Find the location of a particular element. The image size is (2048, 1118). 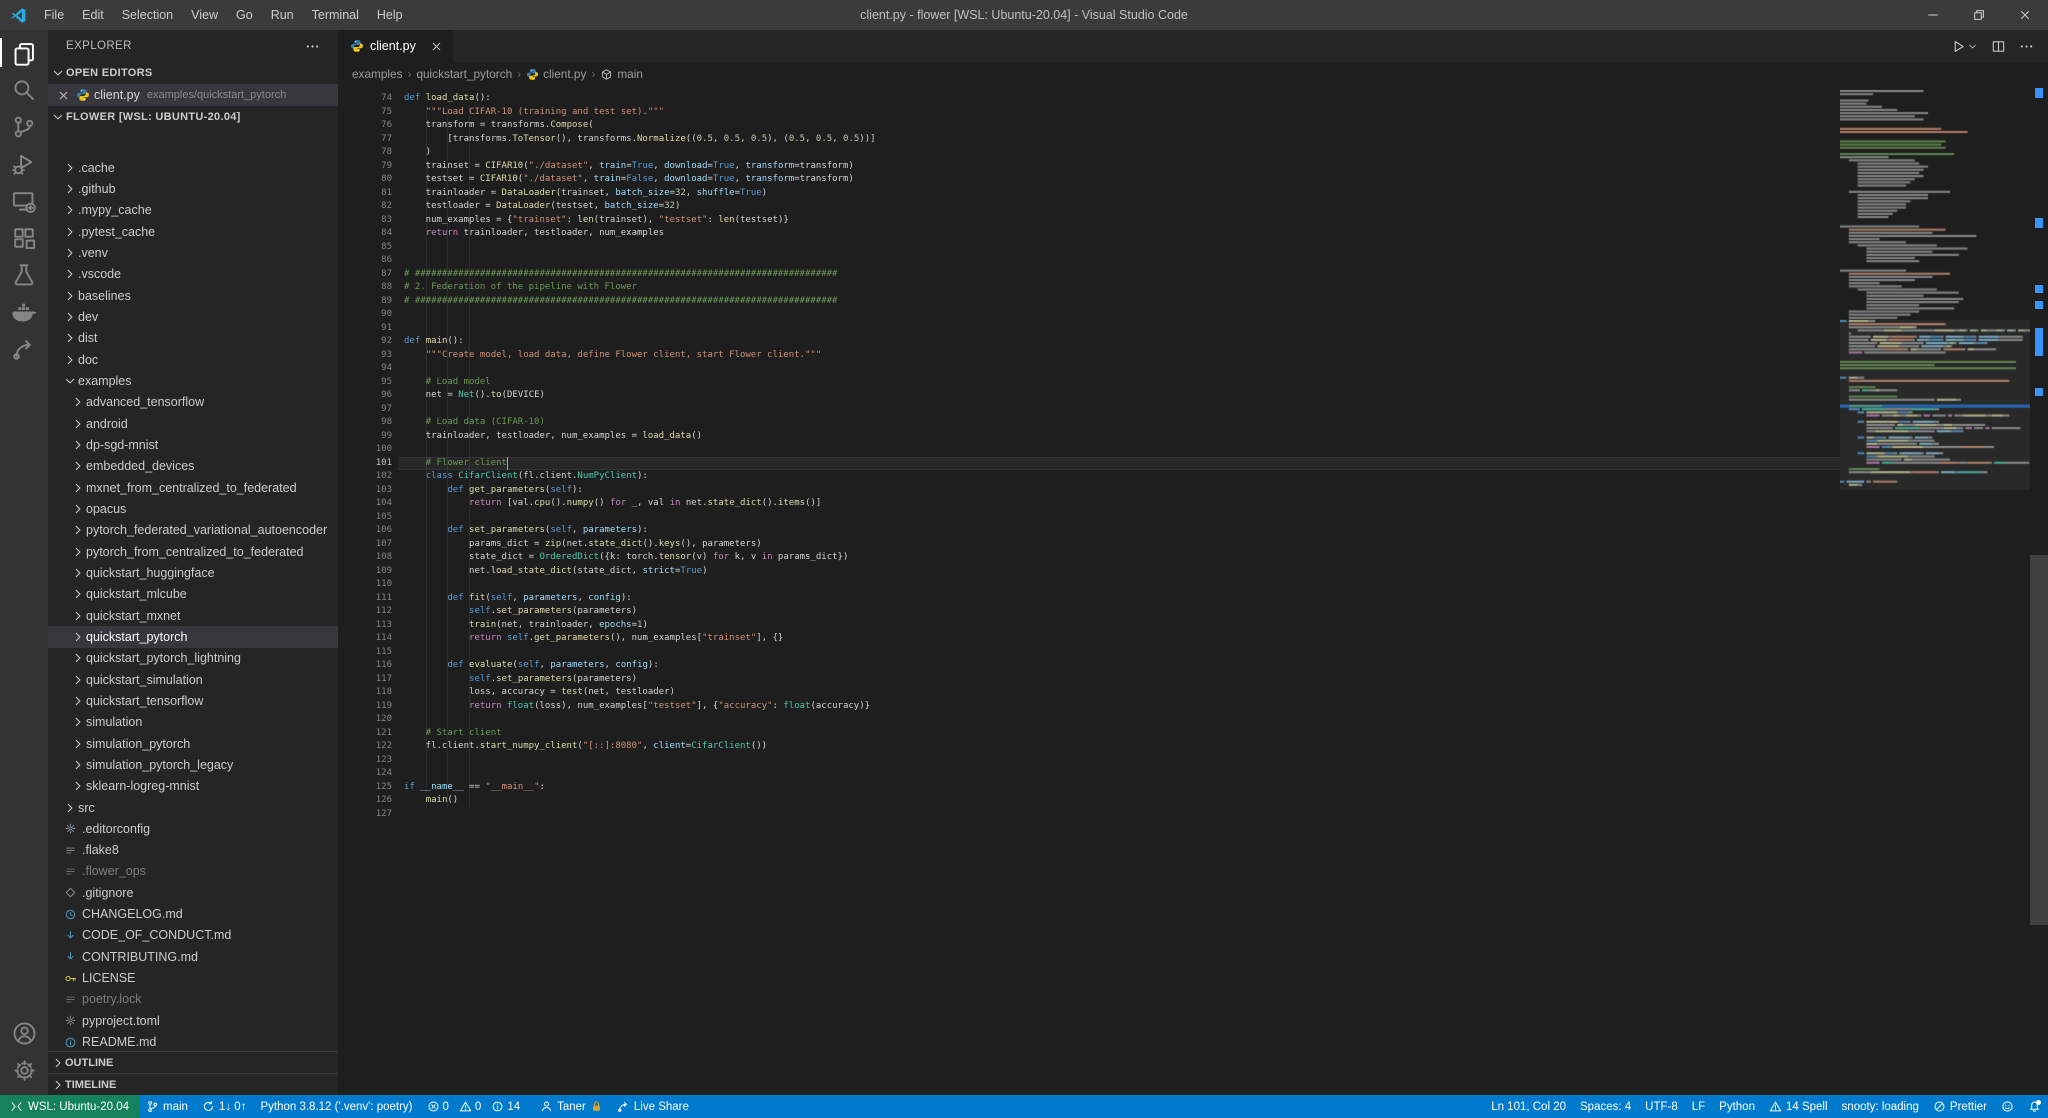

code-line-125: if __name__ == "__main__": is located at coordinates (640, 788).